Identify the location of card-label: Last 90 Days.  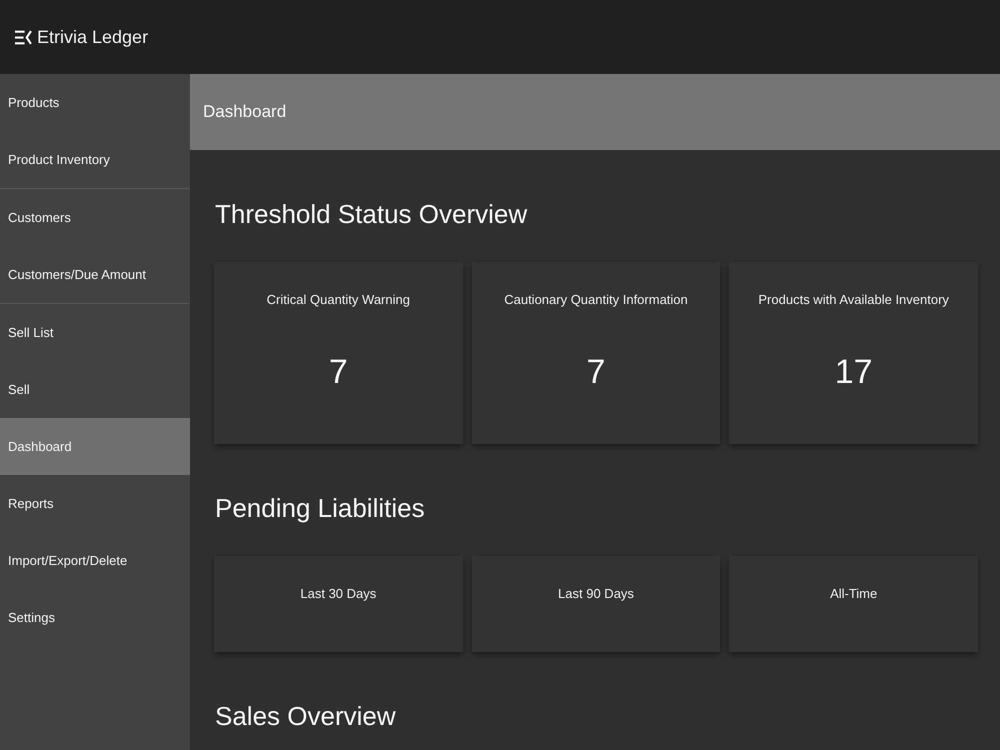
(596, 594).